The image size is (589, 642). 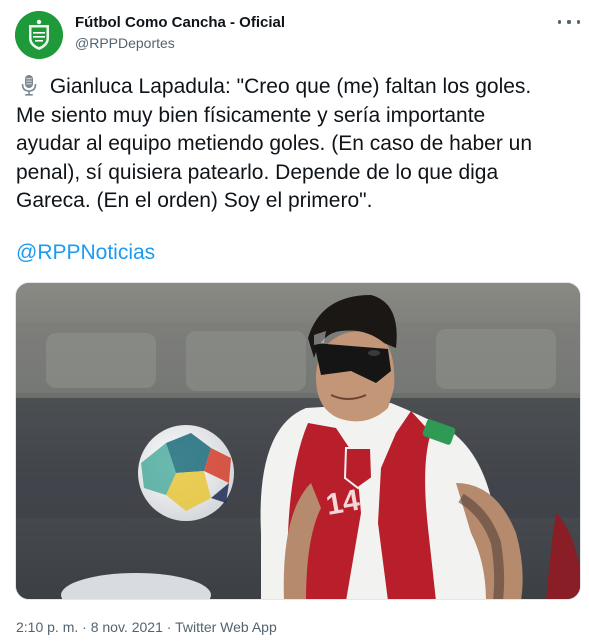 What do you see at coordinates (85, 253) in the screenshot?
I see `mention-link: @RPPNoticias` at bounding box center [85, 253].